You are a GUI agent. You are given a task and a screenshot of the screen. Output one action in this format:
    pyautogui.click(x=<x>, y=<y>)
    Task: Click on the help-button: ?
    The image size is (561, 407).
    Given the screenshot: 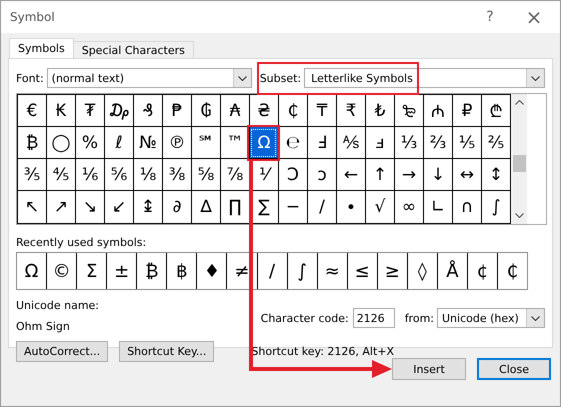 What is the action you would take?
    pyautogui.click(x=490, y=17)
    